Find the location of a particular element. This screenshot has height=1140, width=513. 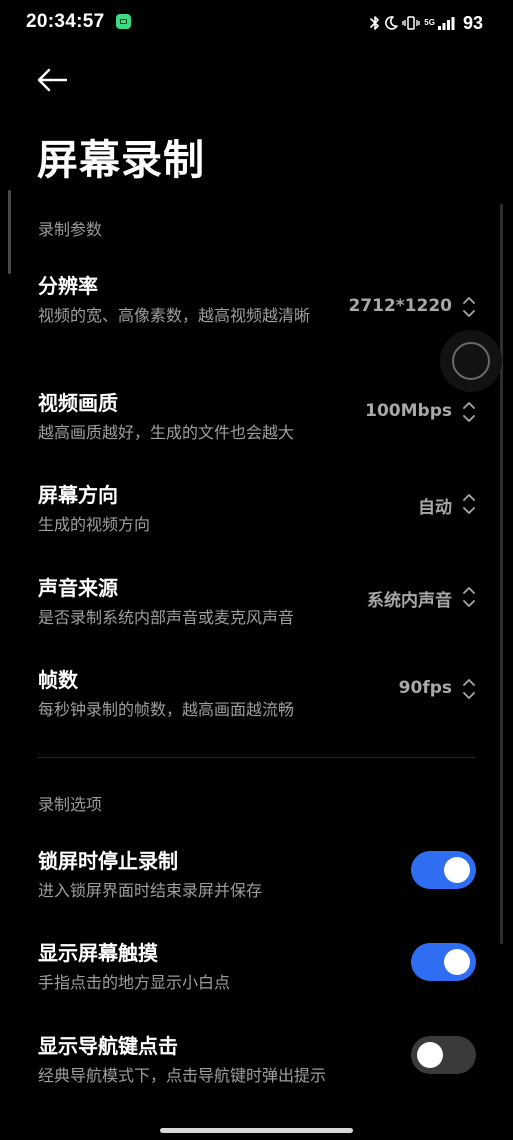

setting-subtitle: 生成的视频方向 is located at coordinates (94, 524).